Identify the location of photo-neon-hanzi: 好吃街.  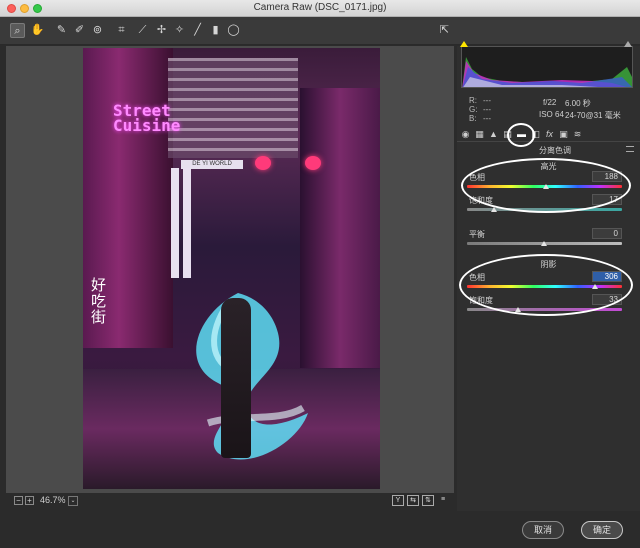
(99, 301).